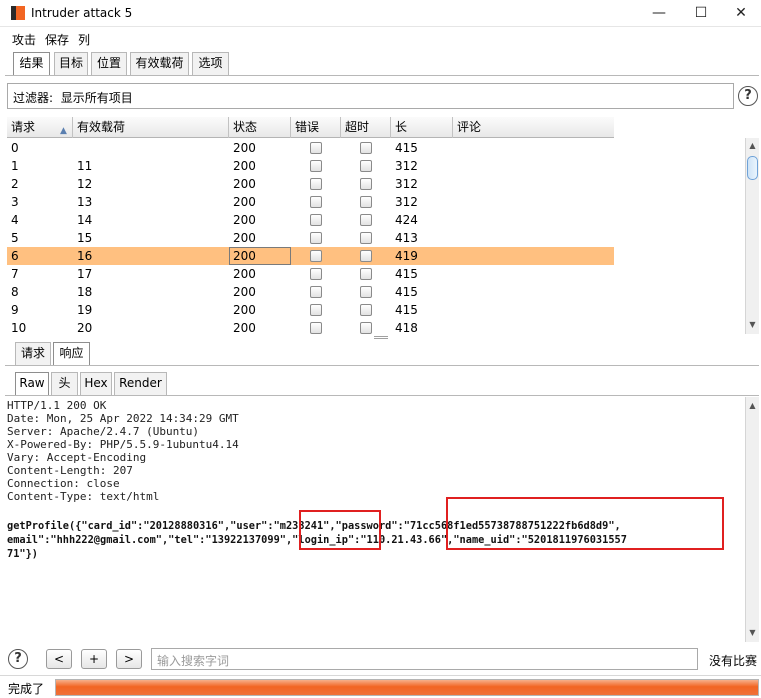 This screenshot has width=761, height=698. I want to click on table-row: 5 15 200 413, so click(310, 238).